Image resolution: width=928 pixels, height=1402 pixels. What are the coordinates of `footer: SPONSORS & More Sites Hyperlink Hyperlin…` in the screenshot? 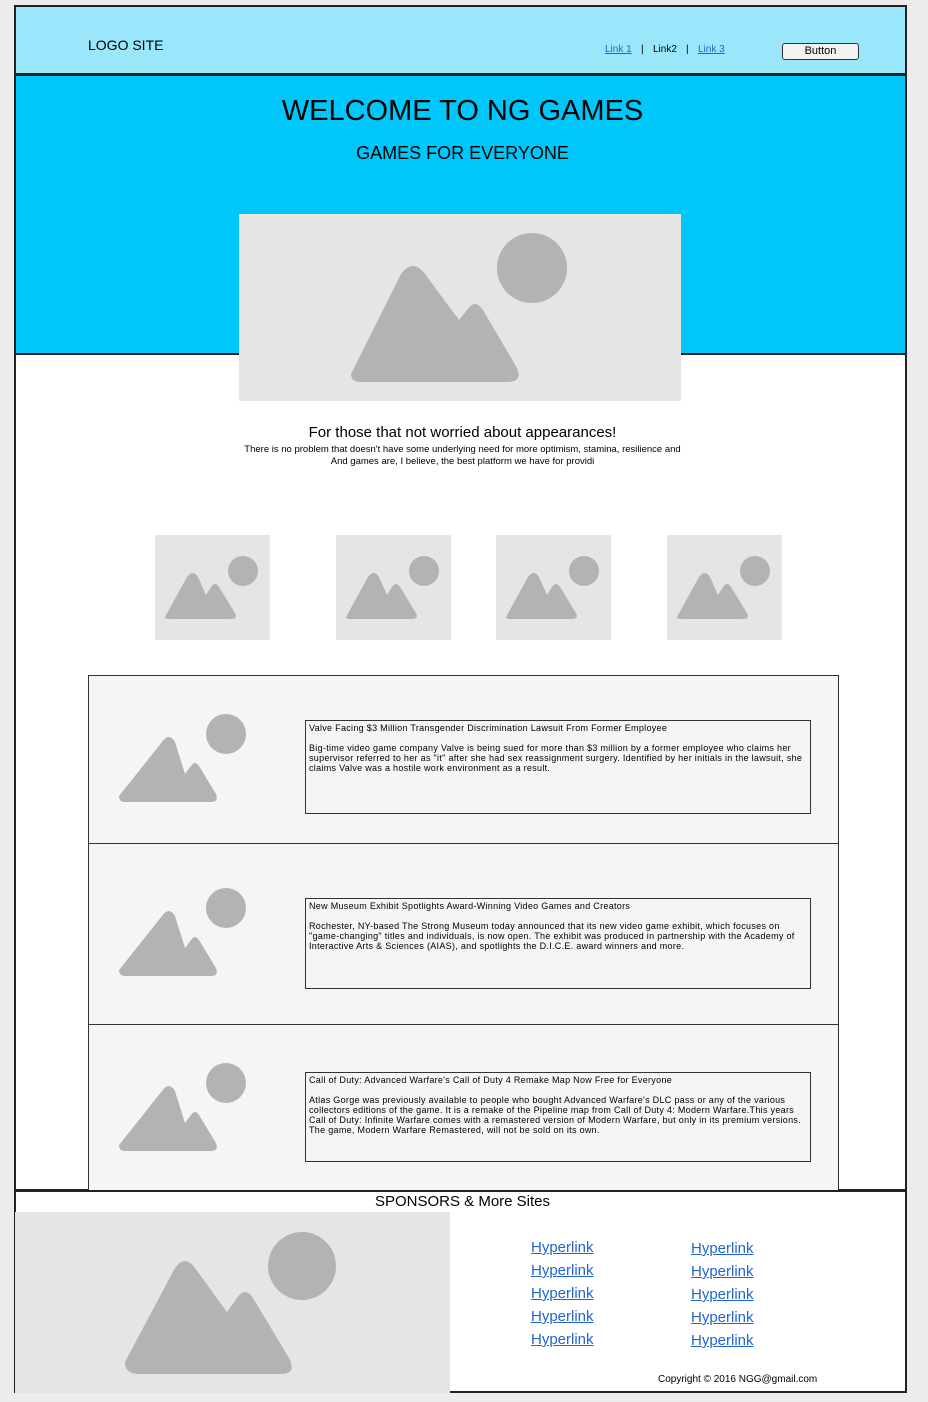 It's located at (460, 1291).